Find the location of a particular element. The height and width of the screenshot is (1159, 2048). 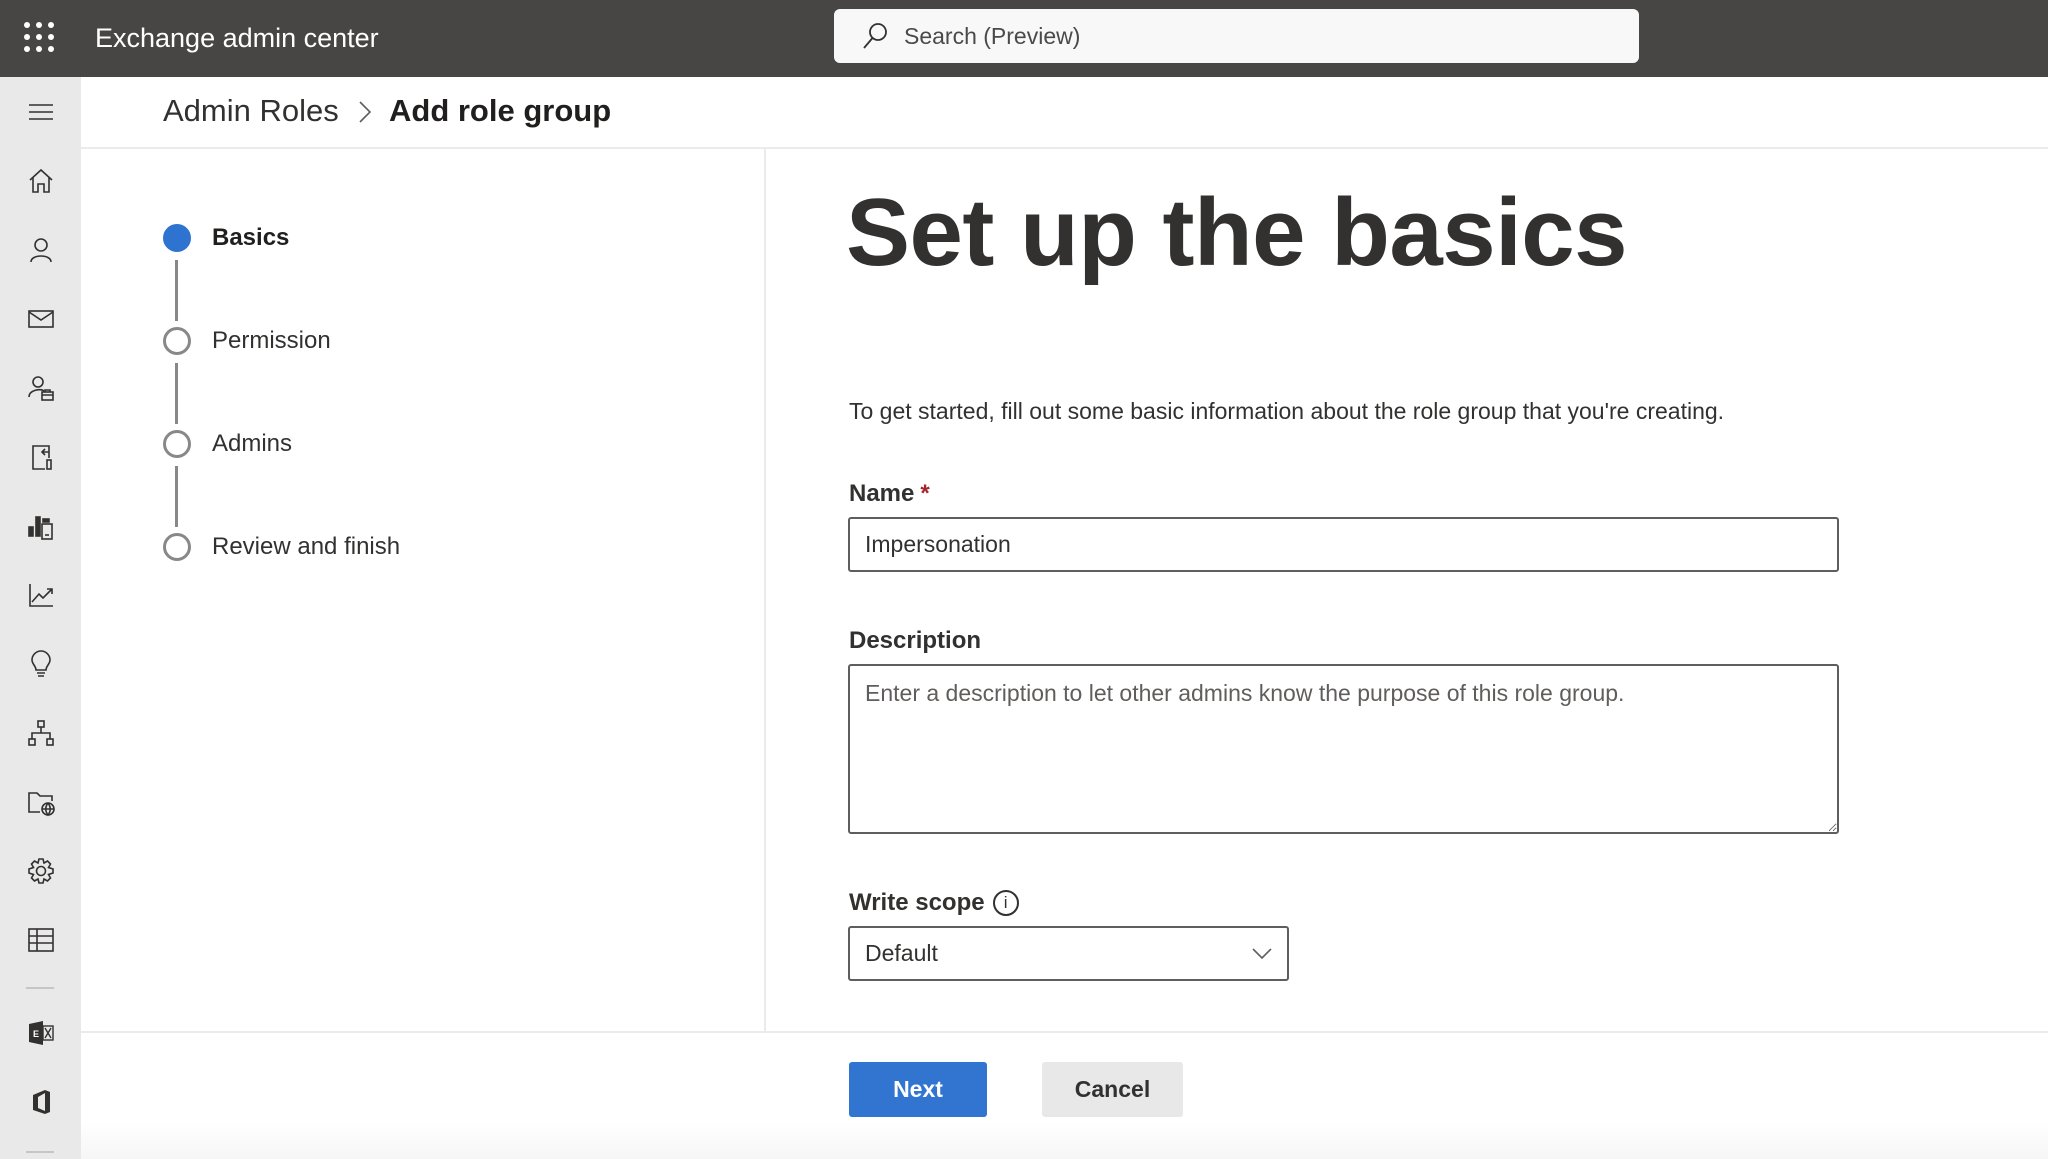

nav-mail-flow is located at coordinates (40, 319).